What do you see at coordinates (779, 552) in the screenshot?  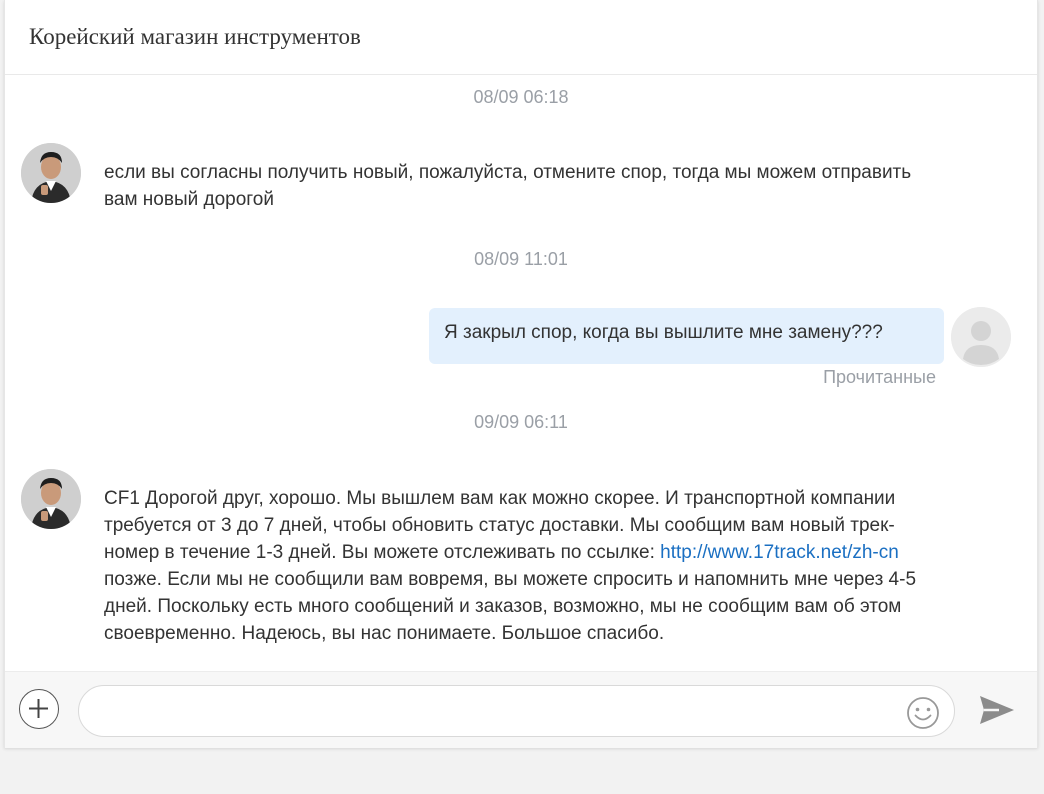 I see `tracking-link: http://www.17track.net/zh-cn` at bounding box center [779, 552].